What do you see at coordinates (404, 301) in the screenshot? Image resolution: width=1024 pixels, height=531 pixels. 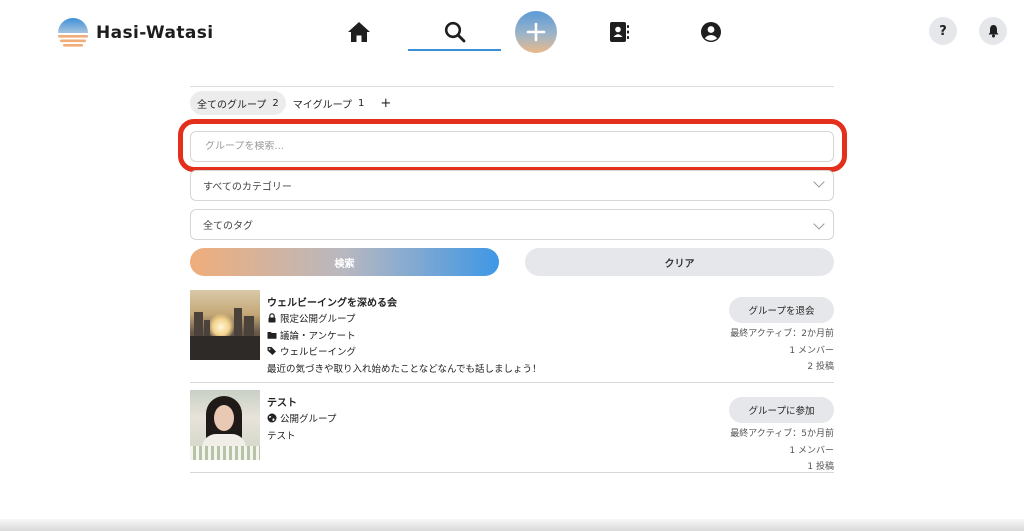 I see `group-name: ウェルビーイングを深める会` at bounding box center [404, 301].